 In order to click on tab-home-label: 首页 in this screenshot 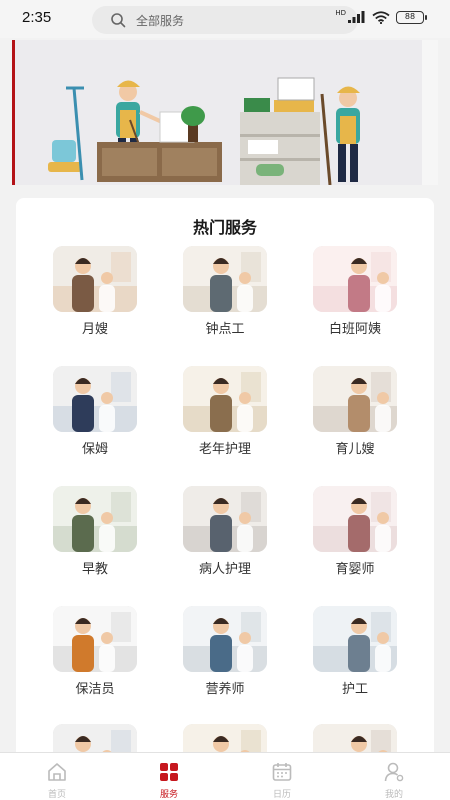, I will do `click(56, 795)`.